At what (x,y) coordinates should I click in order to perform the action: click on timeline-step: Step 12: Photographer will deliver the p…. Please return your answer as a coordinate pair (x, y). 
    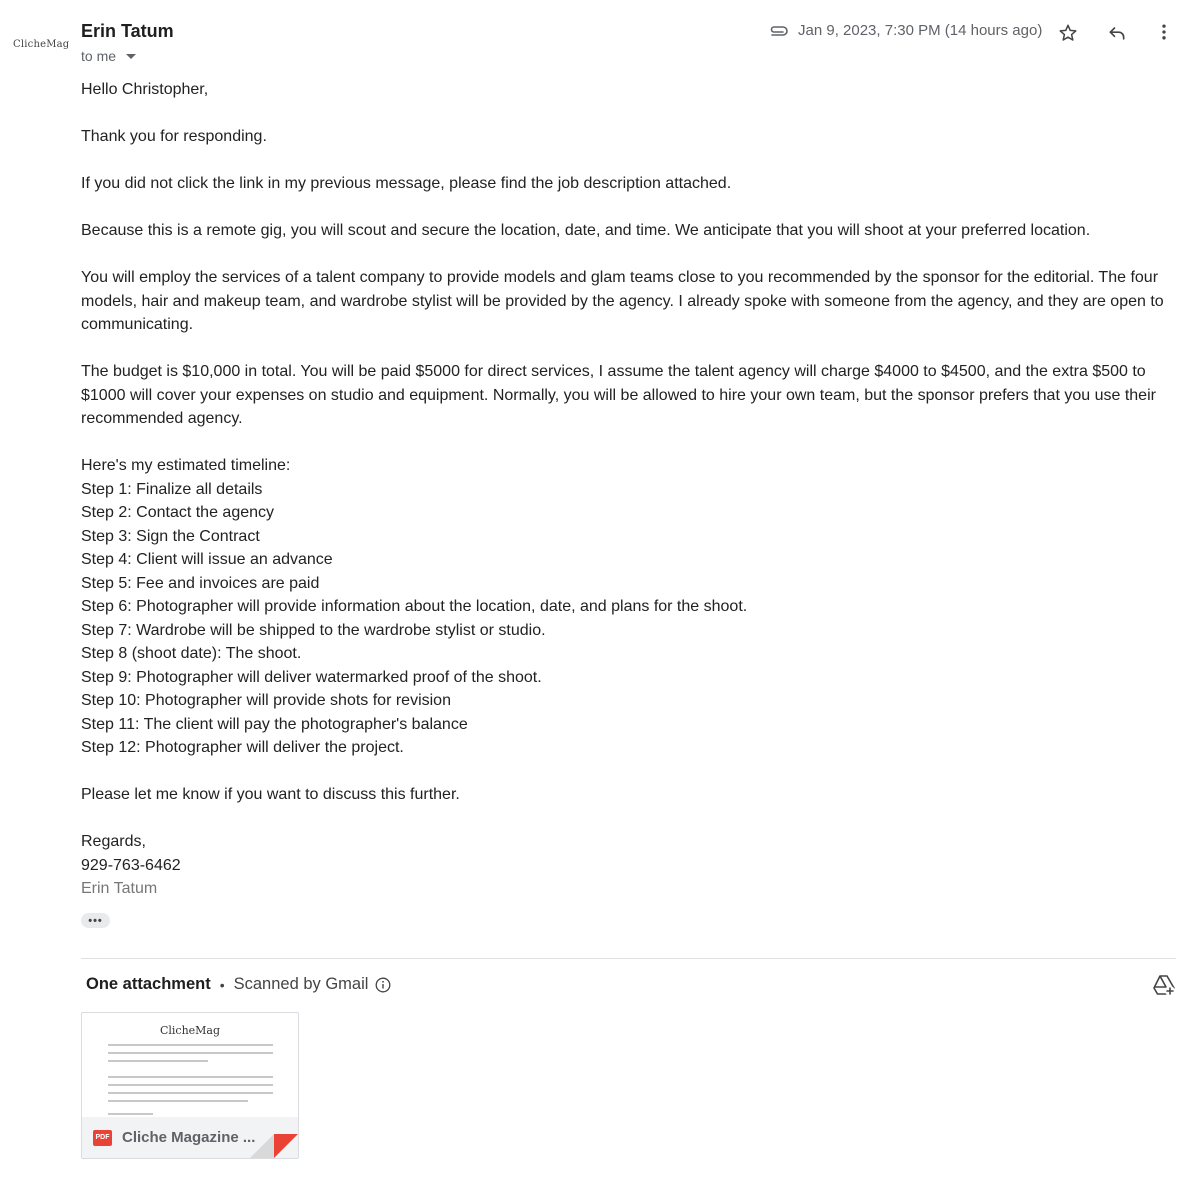
    Looking at the image, I should click on (242, 747).